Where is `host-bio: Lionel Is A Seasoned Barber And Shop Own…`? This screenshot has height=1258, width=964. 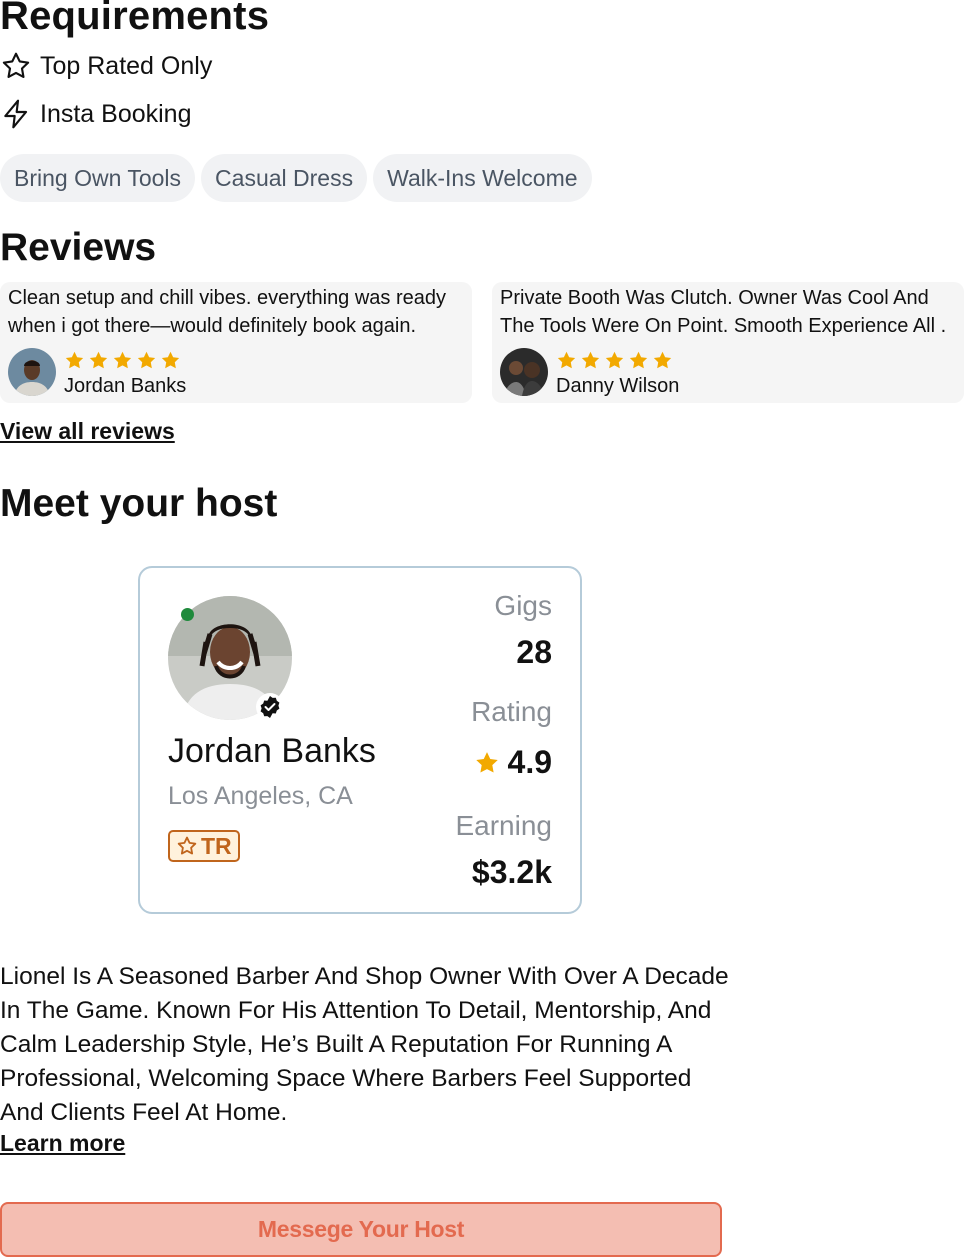 host-bio: Lionel Is A Seasoned Barber And Shop Own… is located at coordinates (364, 1044).